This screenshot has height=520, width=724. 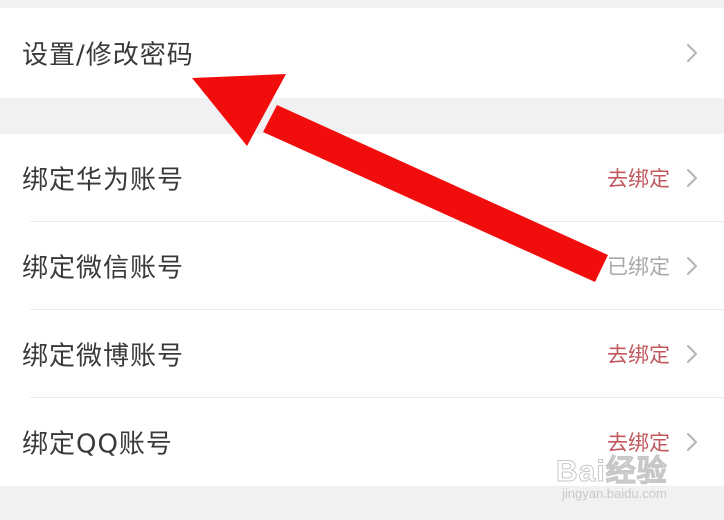 I want to click on set-change-password-label: 设置/修改密码, so click(x=108, y=55).